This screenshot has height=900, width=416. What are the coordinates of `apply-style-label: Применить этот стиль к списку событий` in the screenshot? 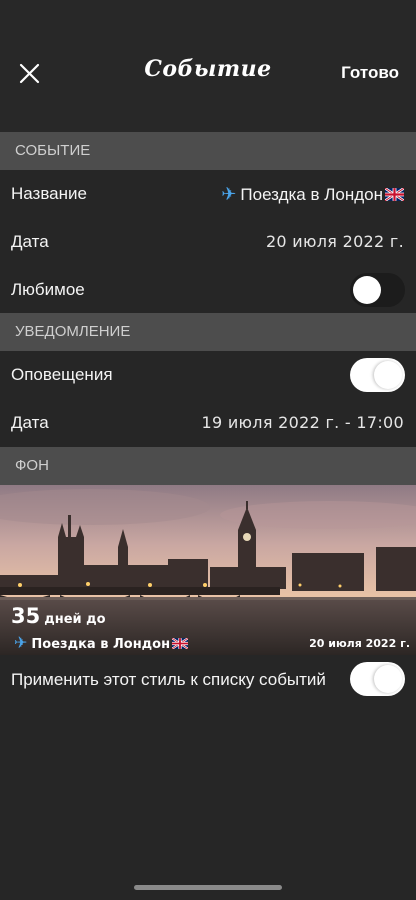 It's located at (168, 679).